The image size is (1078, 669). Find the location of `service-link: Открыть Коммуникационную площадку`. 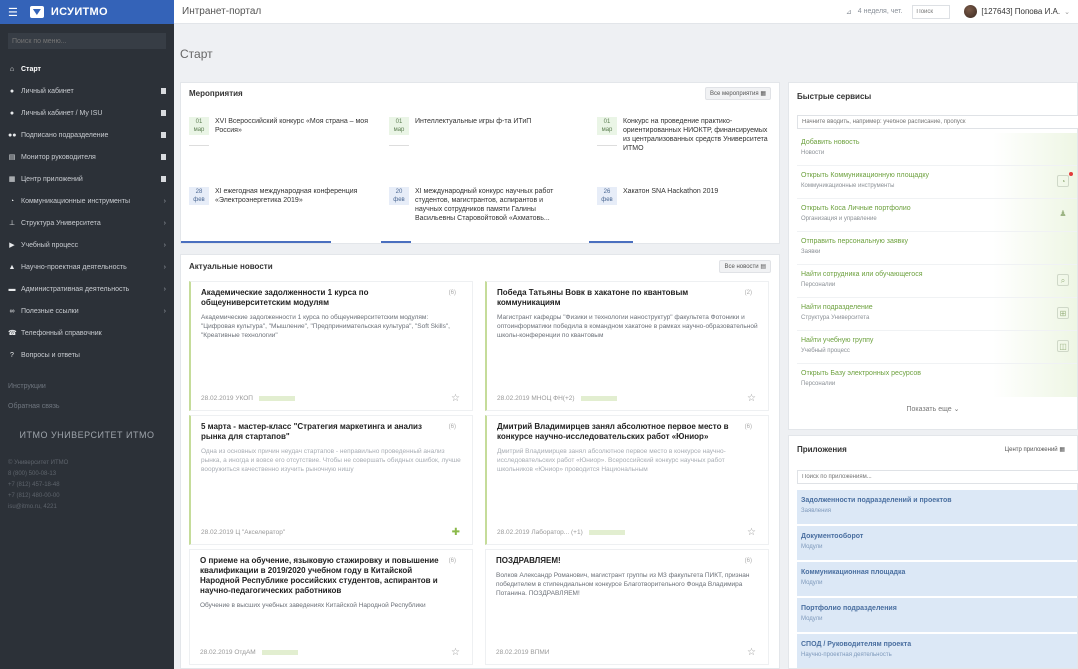

service-link: Открыть Коммуникационную площадку is located at coordinates (865, 175).